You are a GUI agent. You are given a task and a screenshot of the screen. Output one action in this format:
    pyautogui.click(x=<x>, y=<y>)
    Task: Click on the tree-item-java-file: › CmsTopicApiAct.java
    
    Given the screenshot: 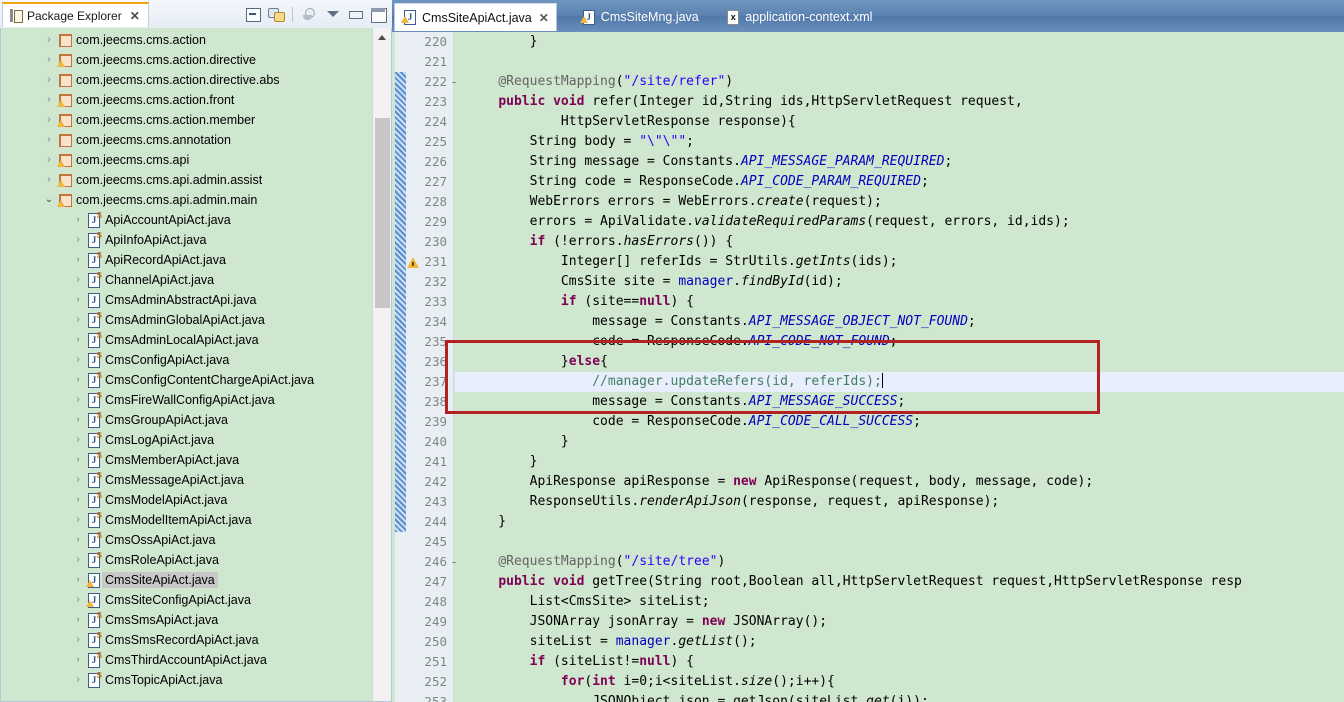 What is the action you would take?
    pyautogui.click(x=186, y=680)
    